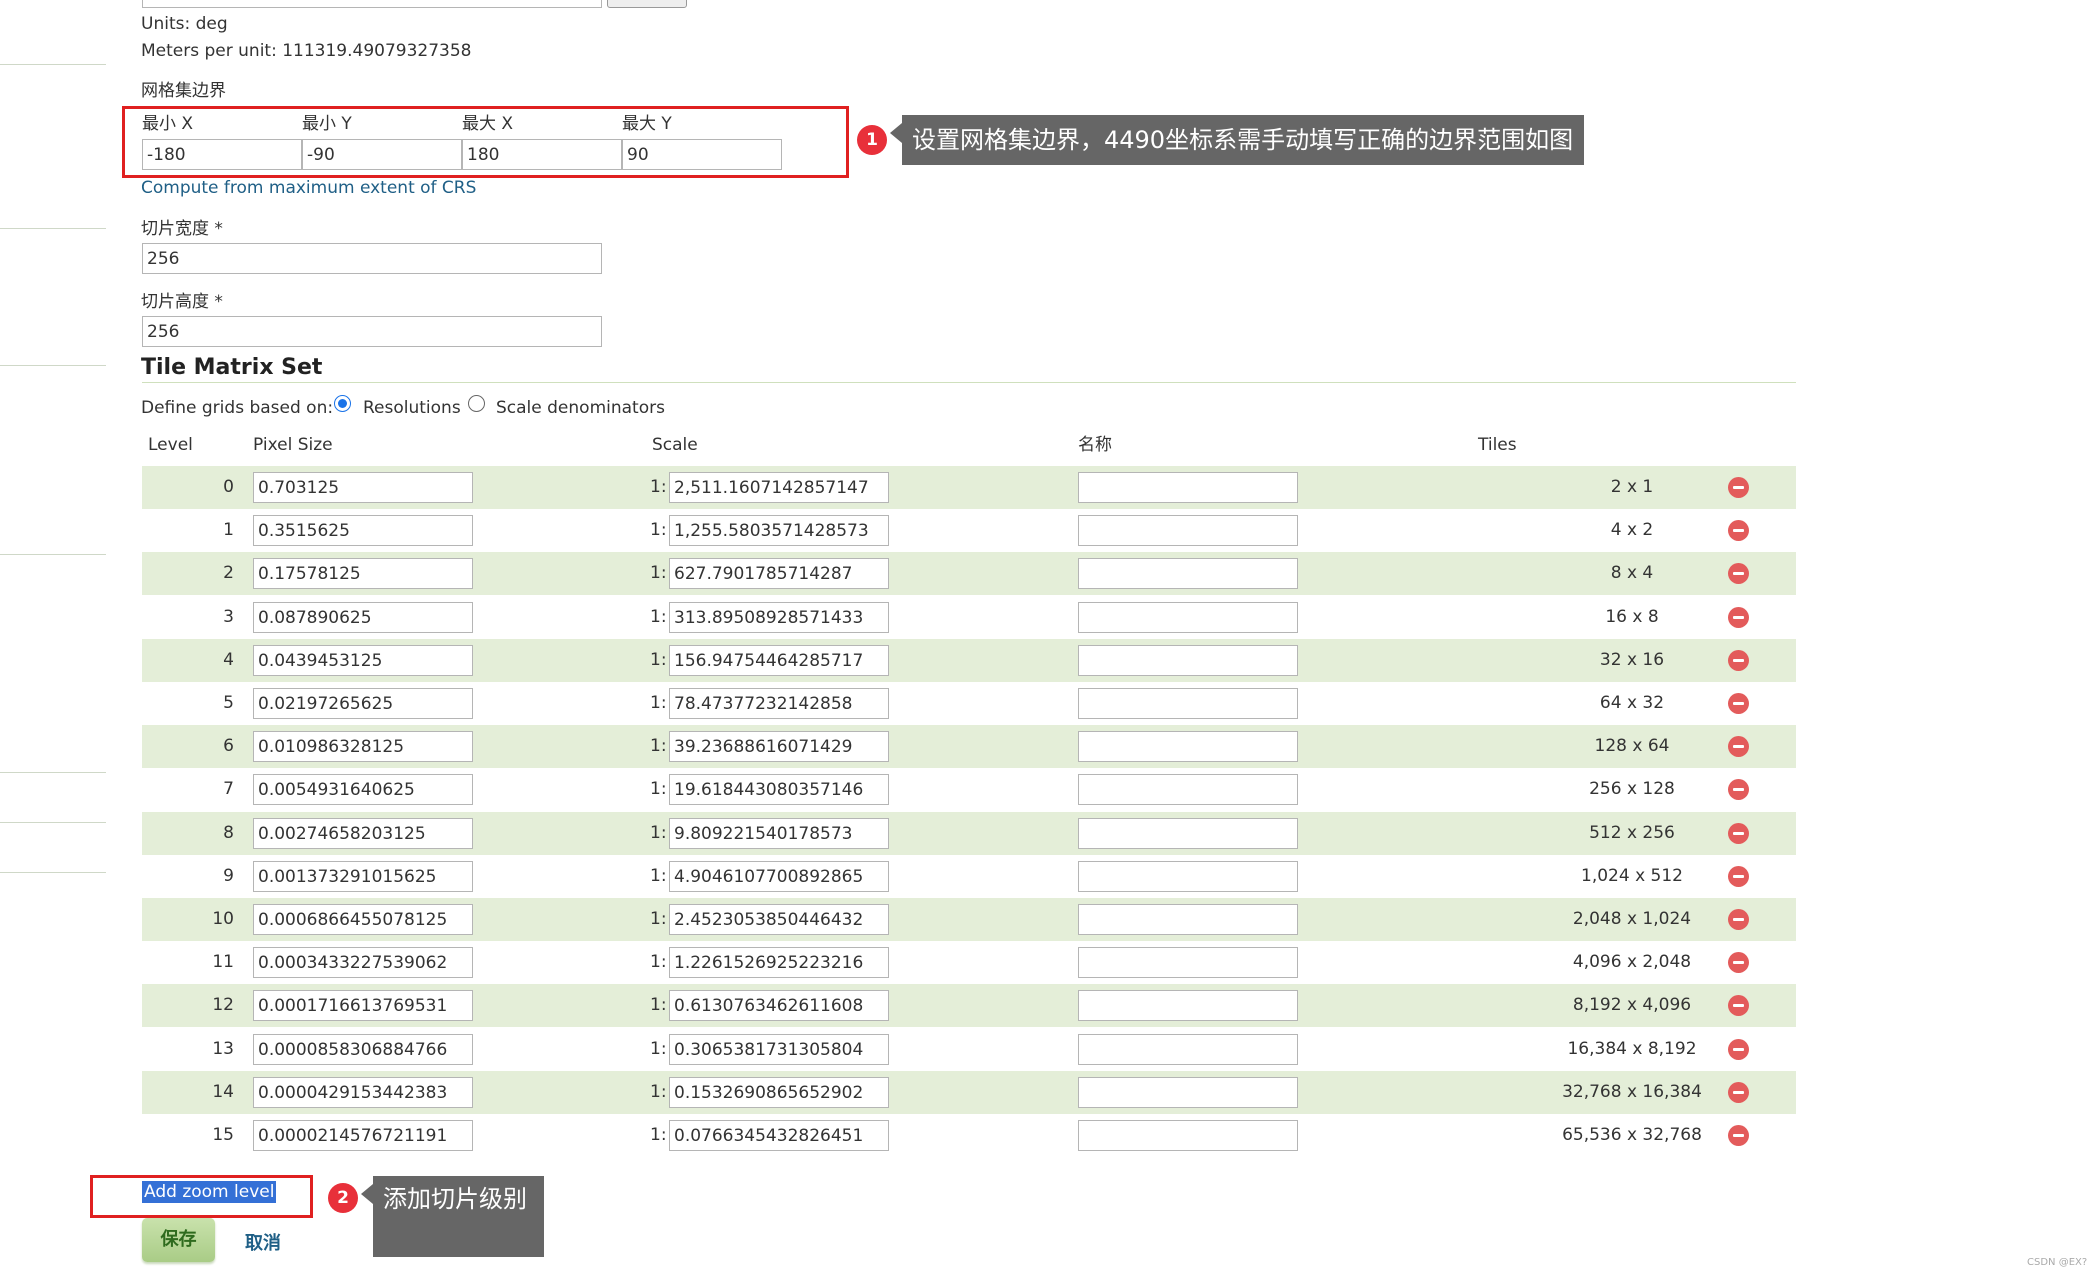 The height and width of the screenshot is (1277, 2095). What do you see at coordinates (969, 1135) in the screenshot?
I see `table-row: 15 1: 65,536 x 32,768` at bounding box center [969, 1135].